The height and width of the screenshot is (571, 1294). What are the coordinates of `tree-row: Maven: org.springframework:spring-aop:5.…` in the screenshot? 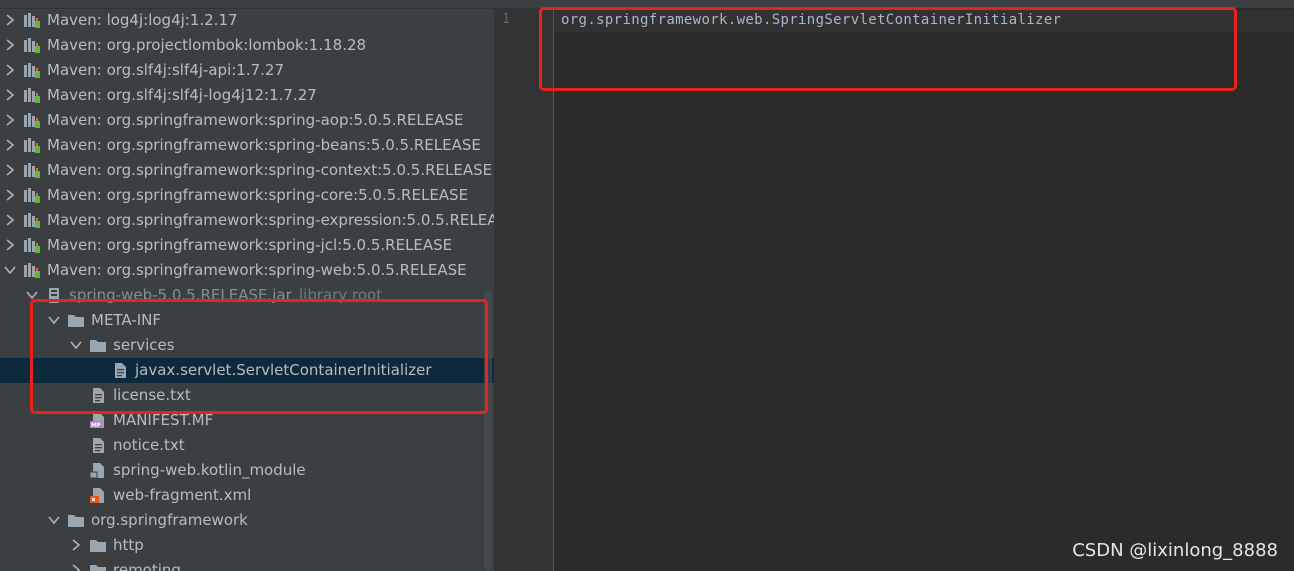 It's located at (247, 120).